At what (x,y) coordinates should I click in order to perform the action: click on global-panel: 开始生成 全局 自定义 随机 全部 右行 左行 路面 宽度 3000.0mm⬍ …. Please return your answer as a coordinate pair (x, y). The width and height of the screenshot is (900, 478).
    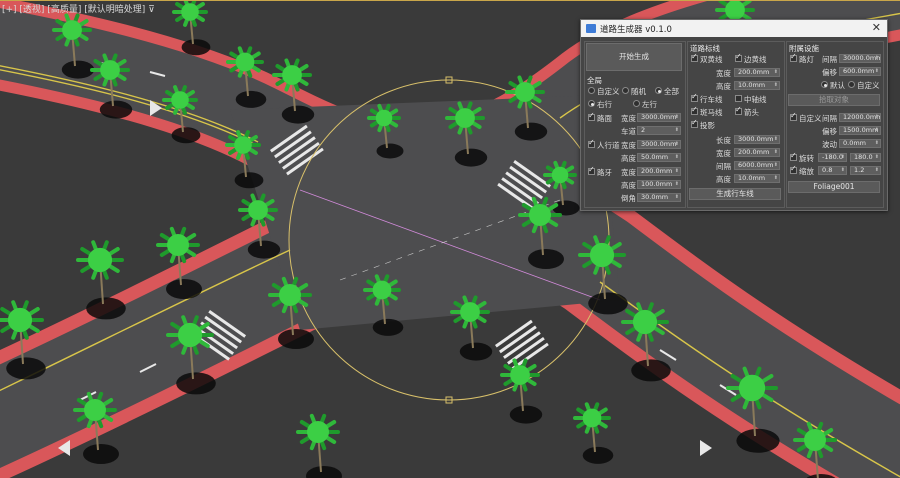
    Looking at the image, I should click on (635, 124).